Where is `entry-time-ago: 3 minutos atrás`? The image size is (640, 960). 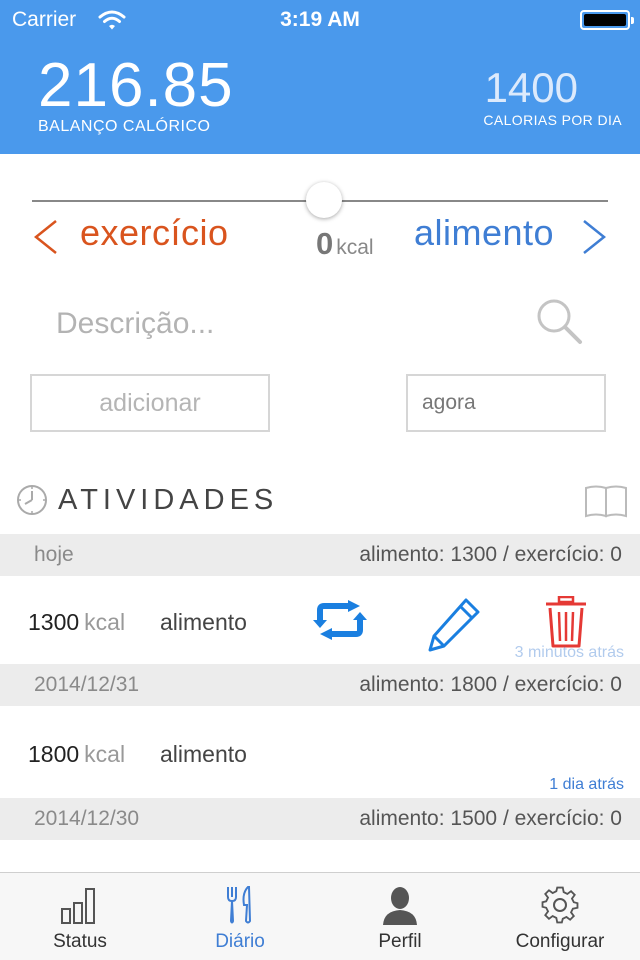 entry-time-ago: 3 minutos atrás is located at coordinates (569, 652).